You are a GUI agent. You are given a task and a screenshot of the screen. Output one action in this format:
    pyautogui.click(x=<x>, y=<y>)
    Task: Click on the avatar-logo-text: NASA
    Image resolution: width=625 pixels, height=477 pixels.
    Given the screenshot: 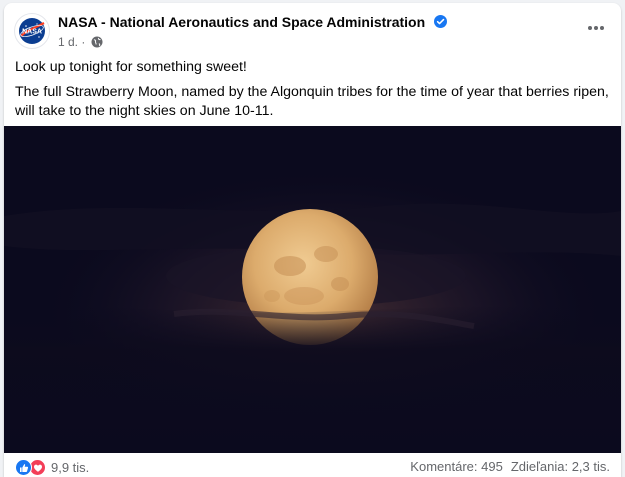 What is the action you would take?
    pyautogui.click(x=32, y=32)
    